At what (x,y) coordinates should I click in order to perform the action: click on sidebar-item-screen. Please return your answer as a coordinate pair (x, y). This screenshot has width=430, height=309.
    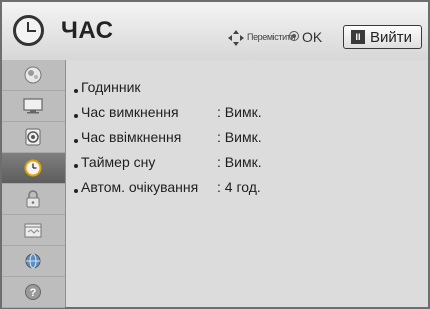
    Looking at the image, I should click on (33, 106).